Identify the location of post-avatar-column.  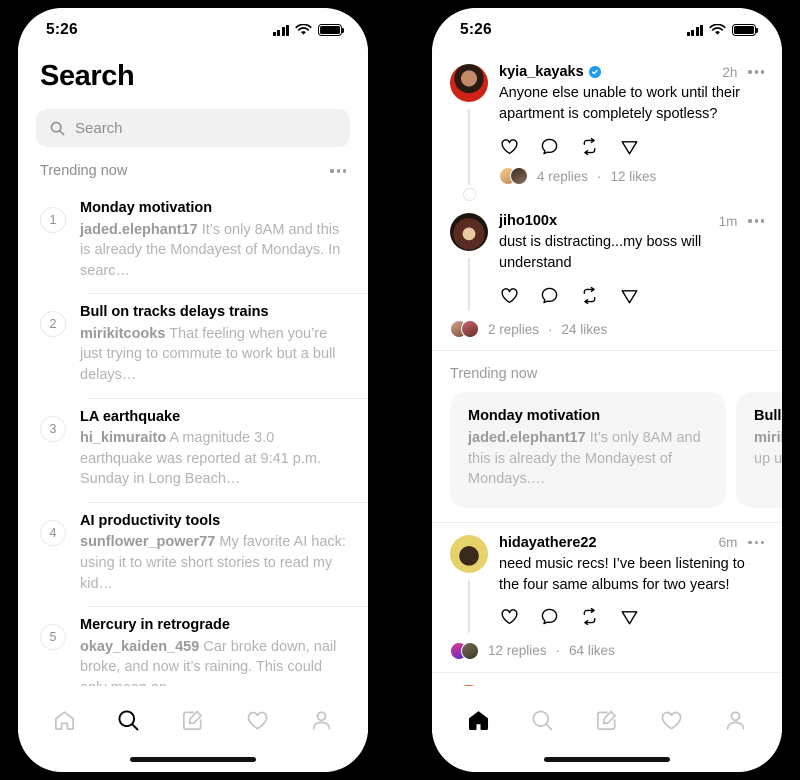
(469, 262).